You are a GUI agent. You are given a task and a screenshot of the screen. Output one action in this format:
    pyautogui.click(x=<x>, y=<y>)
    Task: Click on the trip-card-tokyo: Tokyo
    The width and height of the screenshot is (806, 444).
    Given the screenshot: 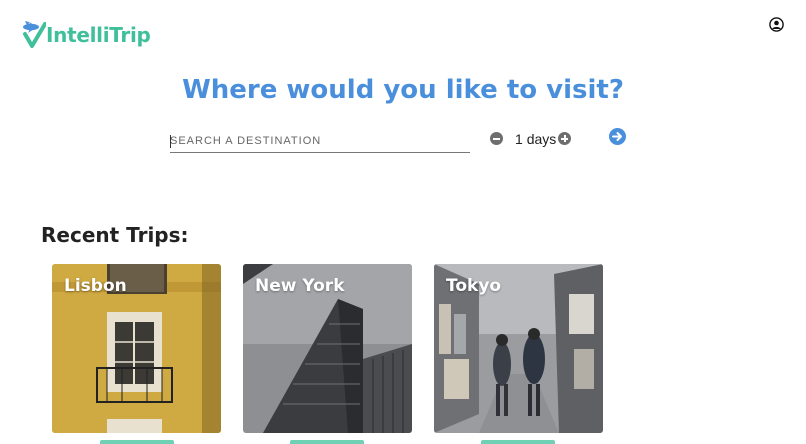 What is the action you would take?
    pyautogui.click(x=518, y=348)
    